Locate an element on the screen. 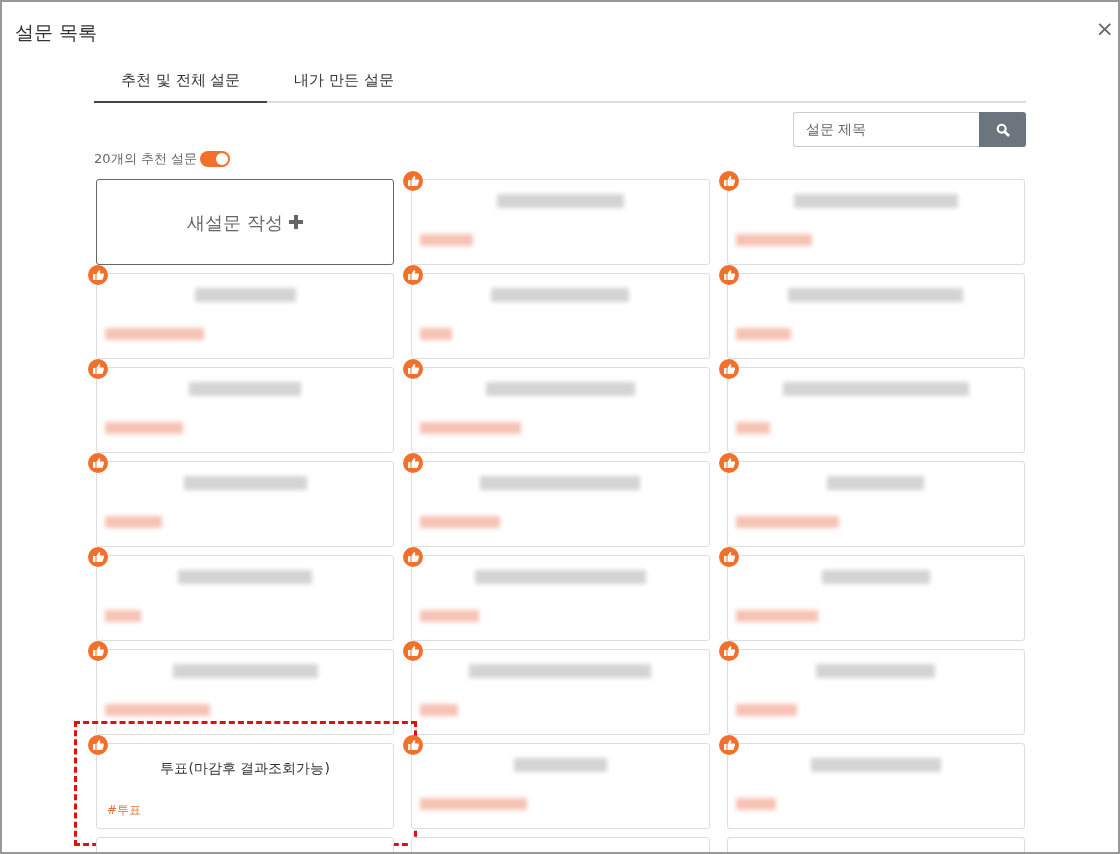 The height and width of the screenshot is (854, 1120). search-button is located at coordinates (1002, 129).